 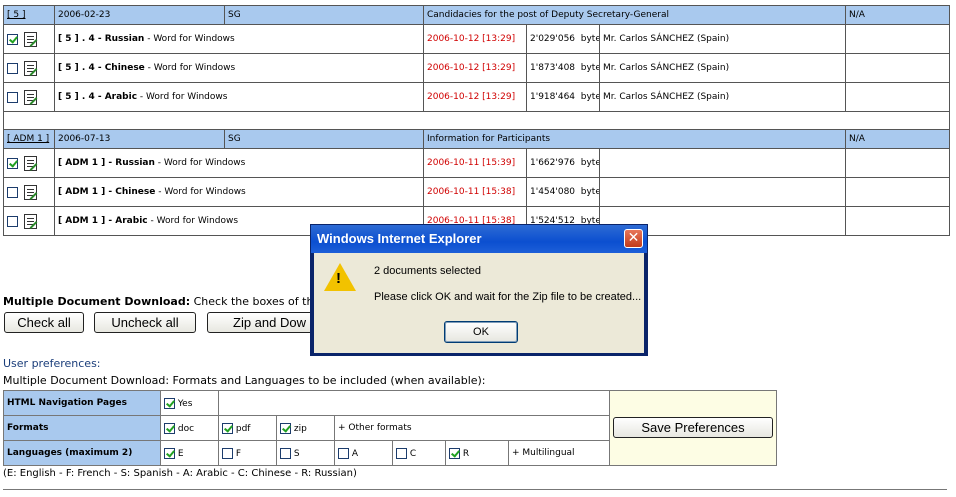 I want to click on group-ref-link: [ ADM 1 ], so click(x=28, y=139).